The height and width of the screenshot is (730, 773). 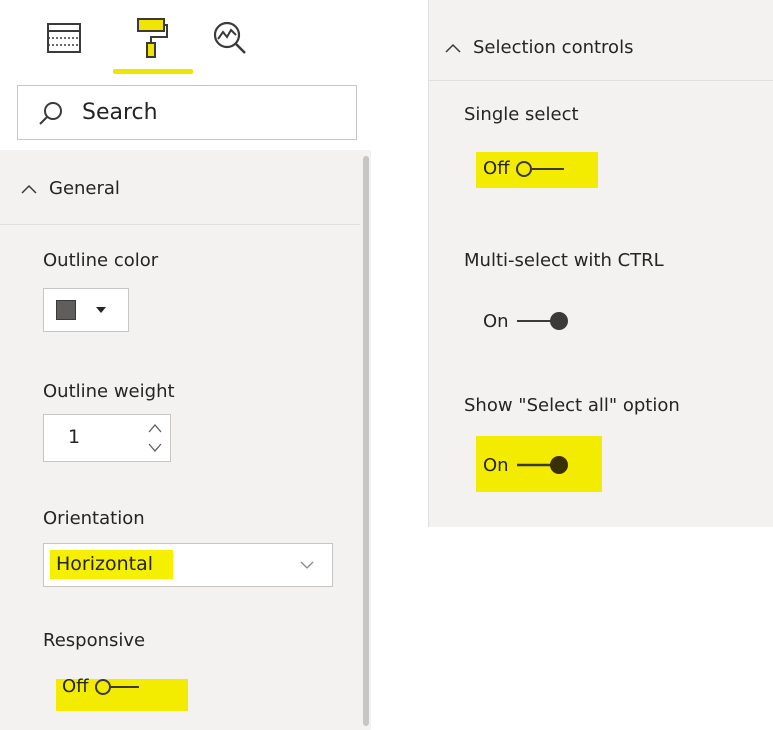 I want to click on orientation-label: Orientation, so click(x=94, y=518).